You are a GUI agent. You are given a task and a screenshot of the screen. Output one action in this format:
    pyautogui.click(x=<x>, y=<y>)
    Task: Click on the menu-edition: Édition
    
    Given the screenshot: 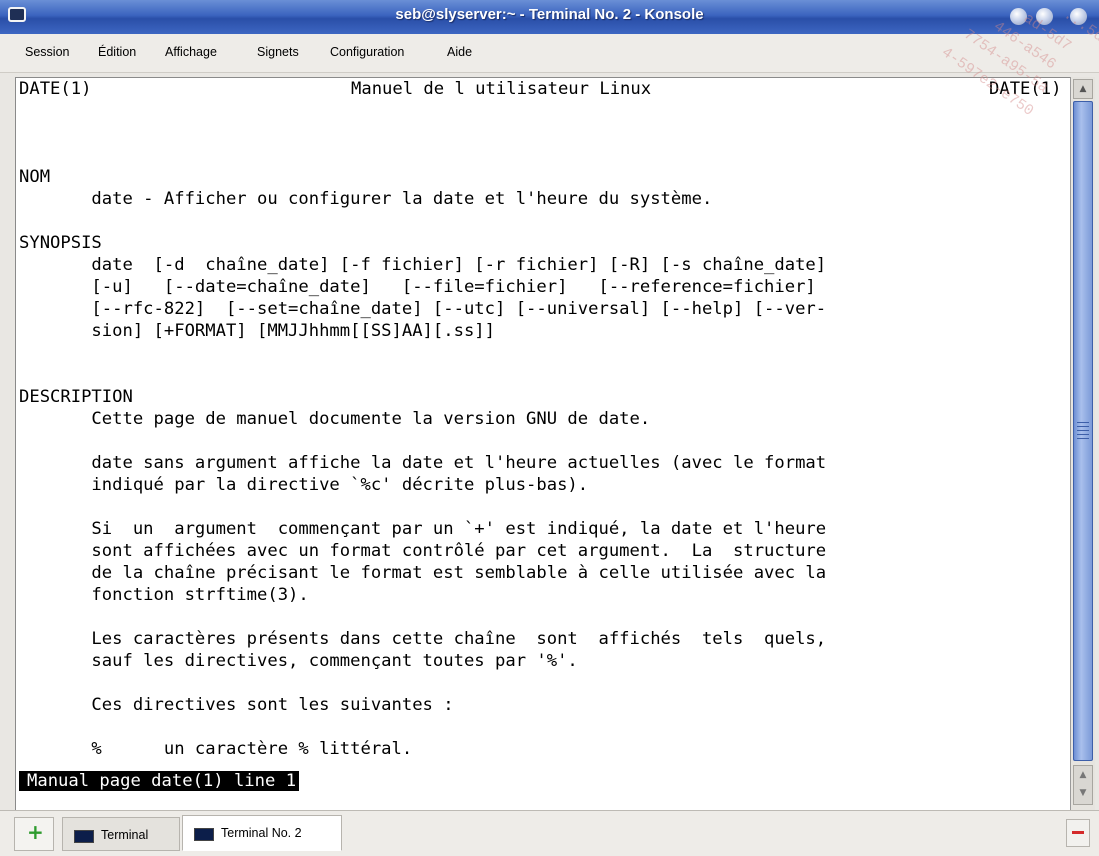 What is the action you would take?
    pyautogui.click(x=117, y=52)
    